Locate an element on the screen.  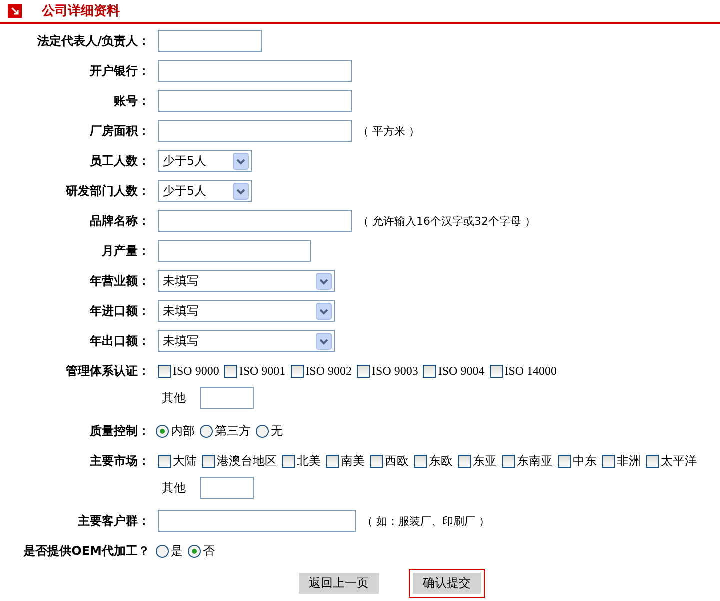
option-label: 否 is located at coordinates (209, 551).